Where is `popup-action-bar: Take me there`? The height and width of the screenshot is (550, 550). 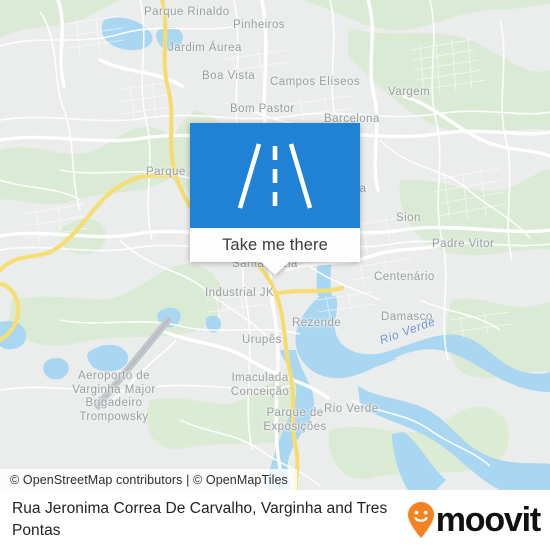 popup-action-bar: Take me there is located at coordinates (275, 245).